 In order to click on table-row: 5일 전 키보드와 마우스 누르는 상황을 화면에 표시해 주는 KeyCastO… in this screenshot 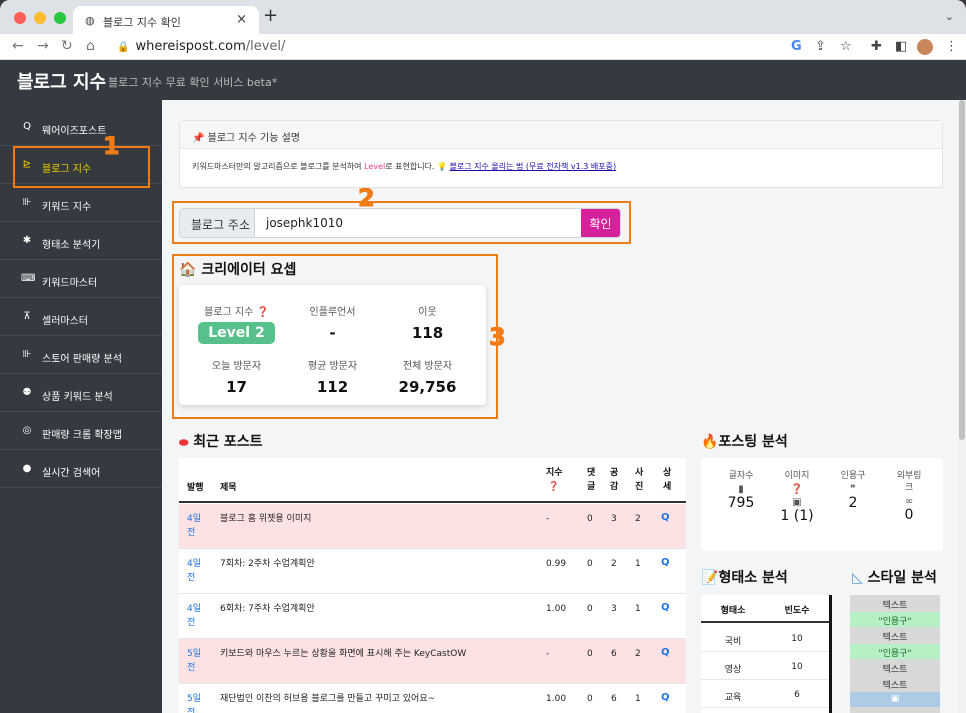, I will do `click(432, 661)`.